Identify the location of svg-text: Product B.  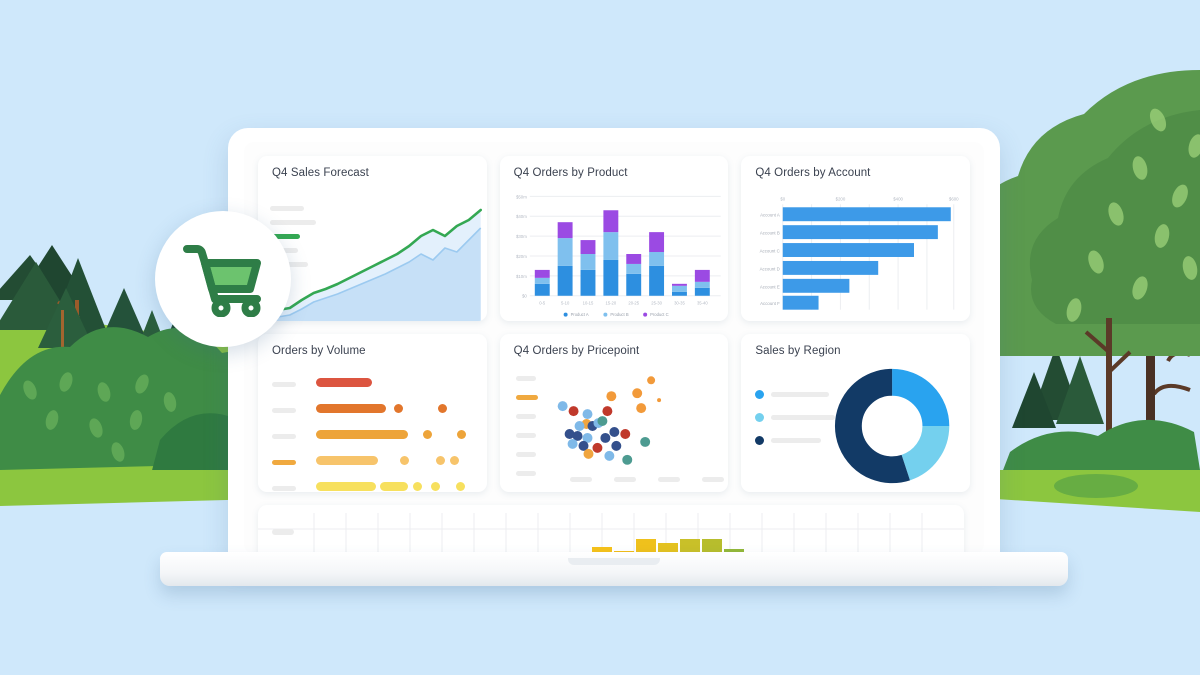
(619, 314).